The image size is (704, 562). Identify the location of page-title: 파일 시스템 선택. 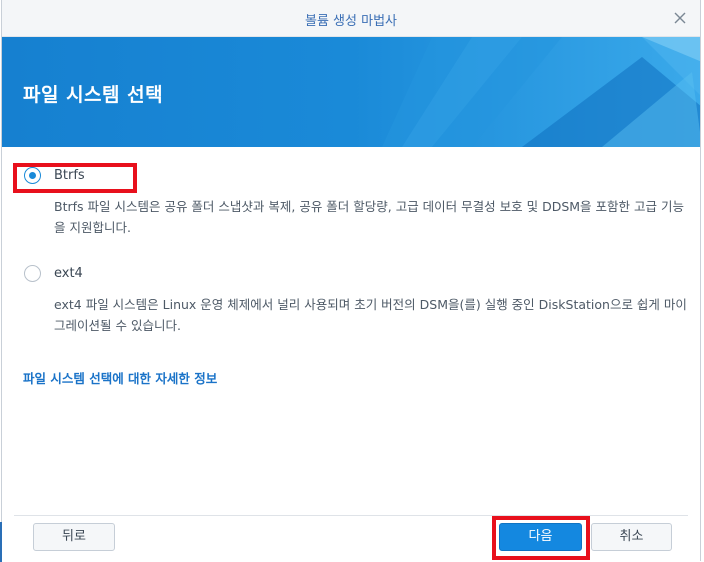
(93, 95).